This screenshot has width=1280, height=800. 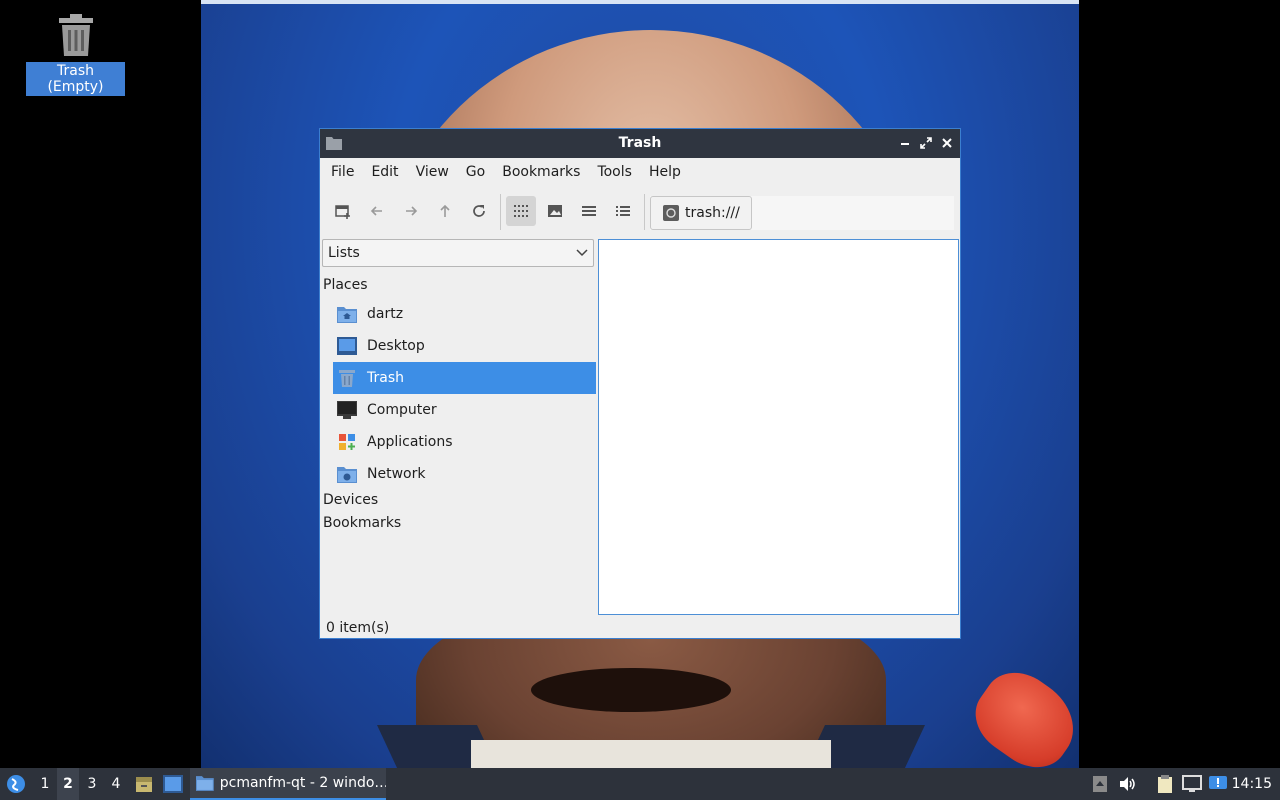 I want to click on folder-icon, so click(x=205, y=783).